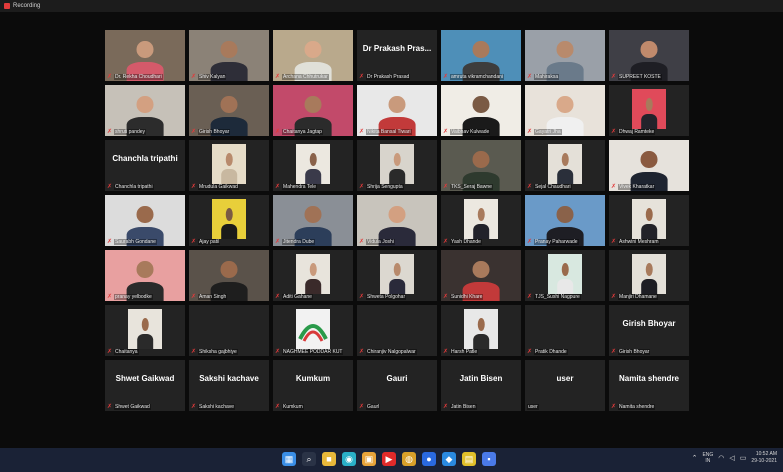 Image resolution: width=783 pixels, height=472 pixels. What do you see at coordinates (229, 330) in the screenshot?
I see `participant-tile: ✗ Shiksha gajbhiye` at bounding box center [229, 330].